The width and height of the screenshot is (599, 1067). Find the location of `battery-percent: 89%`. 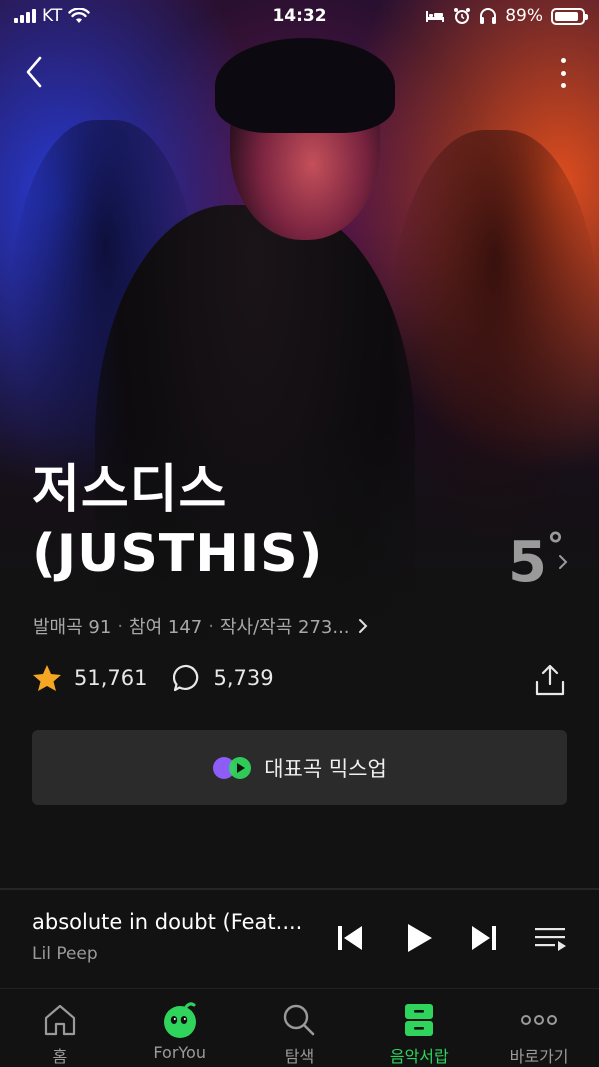

battery-percent: 89% is located at coordinates (524, 16).